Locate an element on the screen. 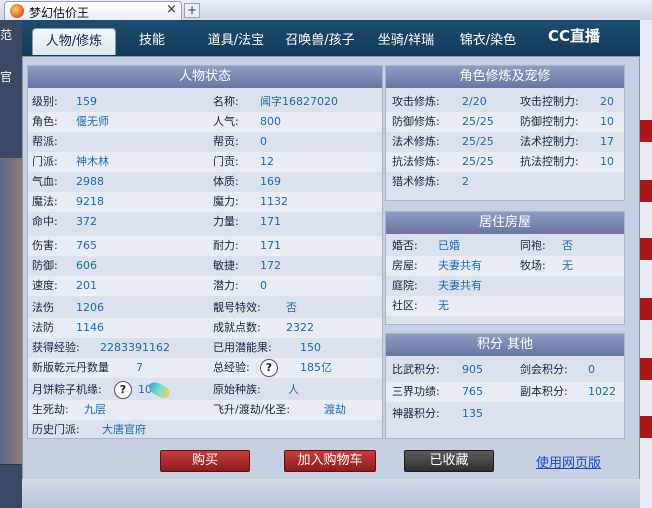  cult-value: 10 is located at coordinates (607, 121).